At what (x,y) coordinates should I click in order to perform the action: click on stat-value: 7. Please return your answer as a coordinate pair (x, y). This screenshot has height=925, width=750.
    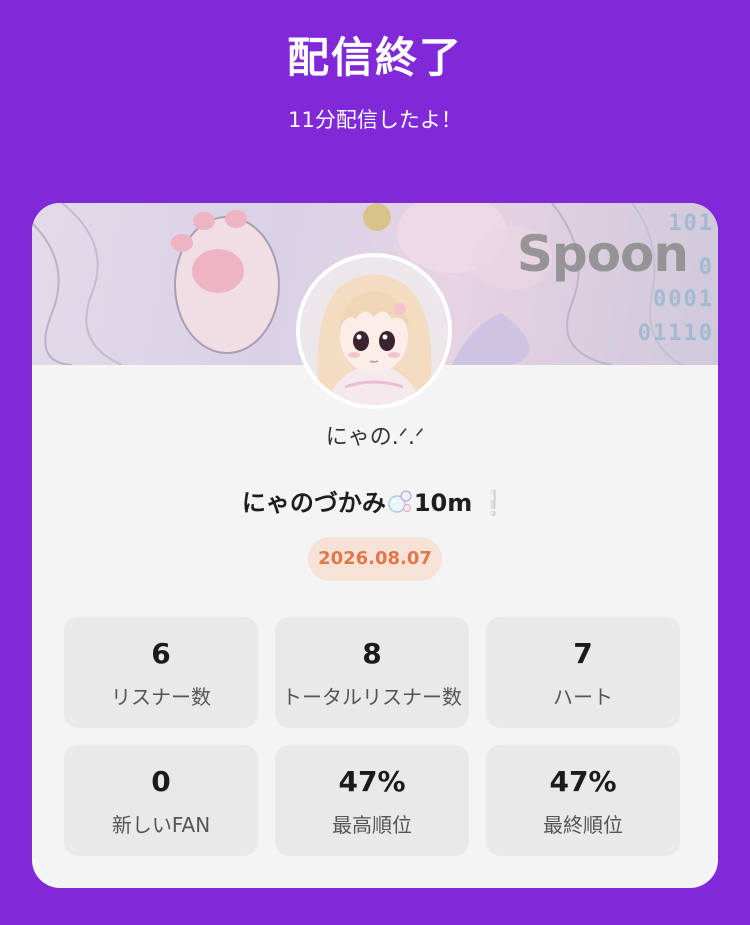
    Looking at the image, I should click on (583, 653).